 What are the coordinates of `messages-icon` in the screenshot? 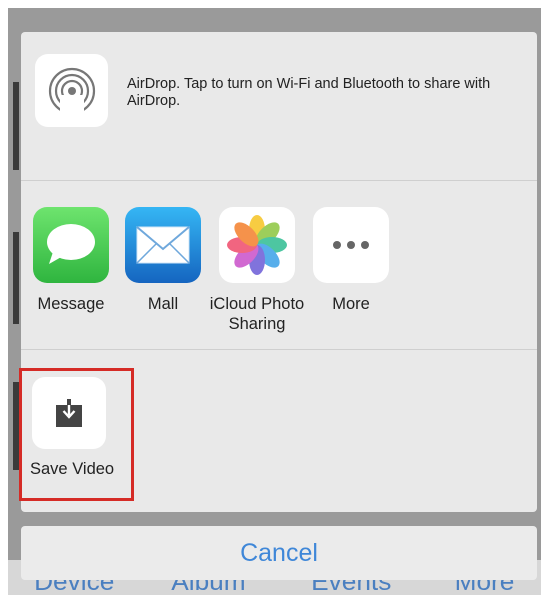 It's located at (71, 245).